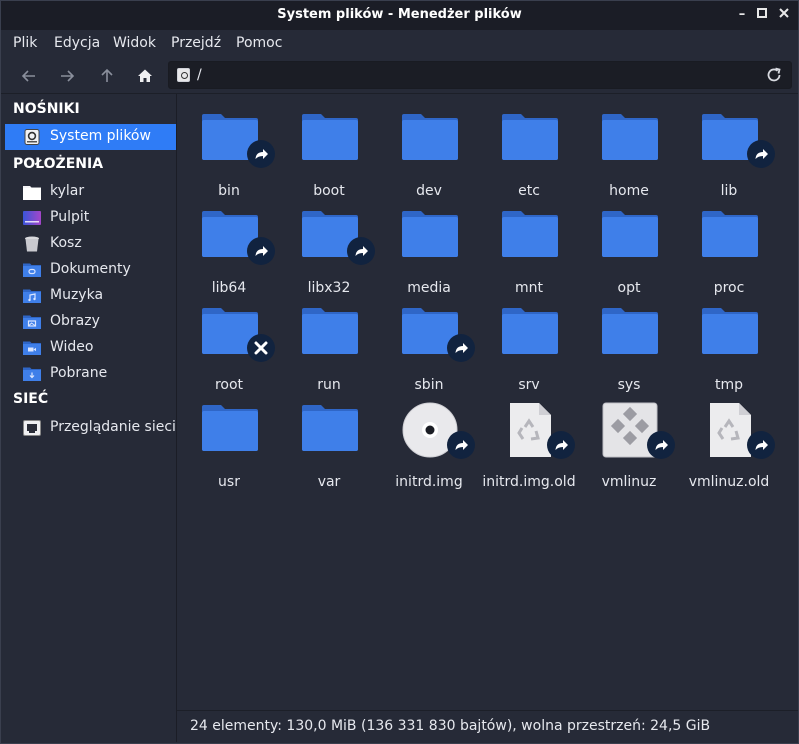  What do you see at coordinates (77, 295) in the screenshot?
I see `sidebar-item-label: Muzyka` at bounding box center [77, 295].